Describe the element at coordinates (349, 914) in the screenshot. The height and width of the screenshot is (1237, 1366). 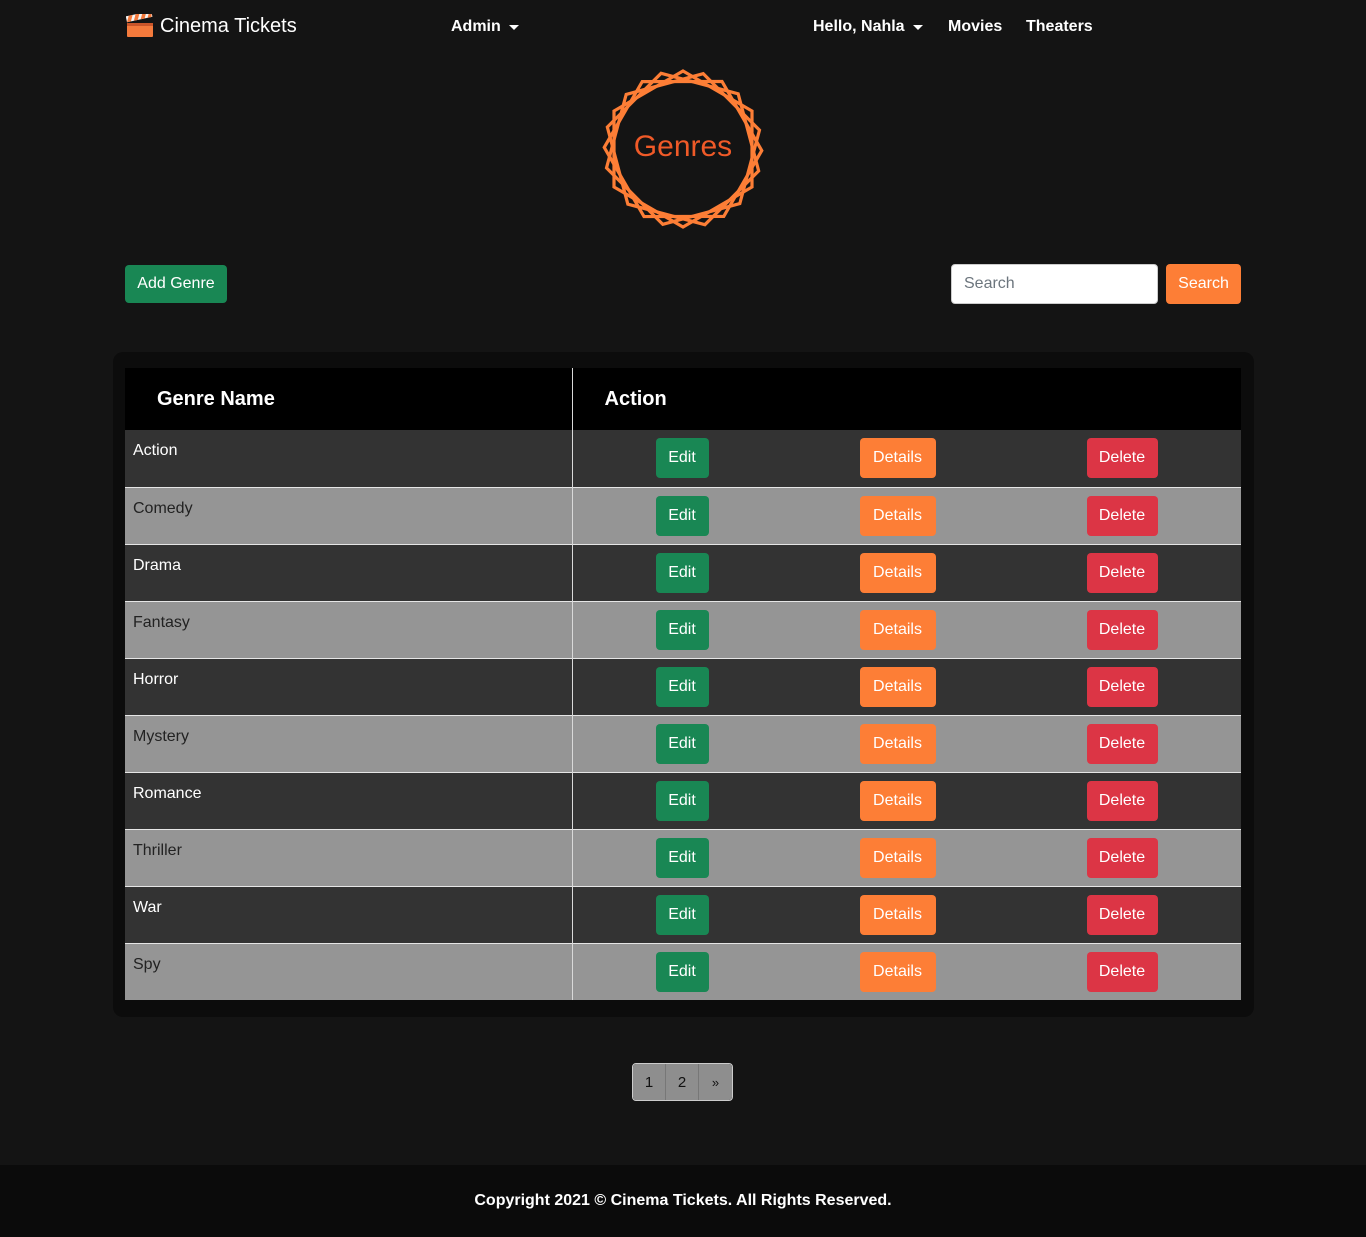
I see `genre-name-cell: War` at that location.